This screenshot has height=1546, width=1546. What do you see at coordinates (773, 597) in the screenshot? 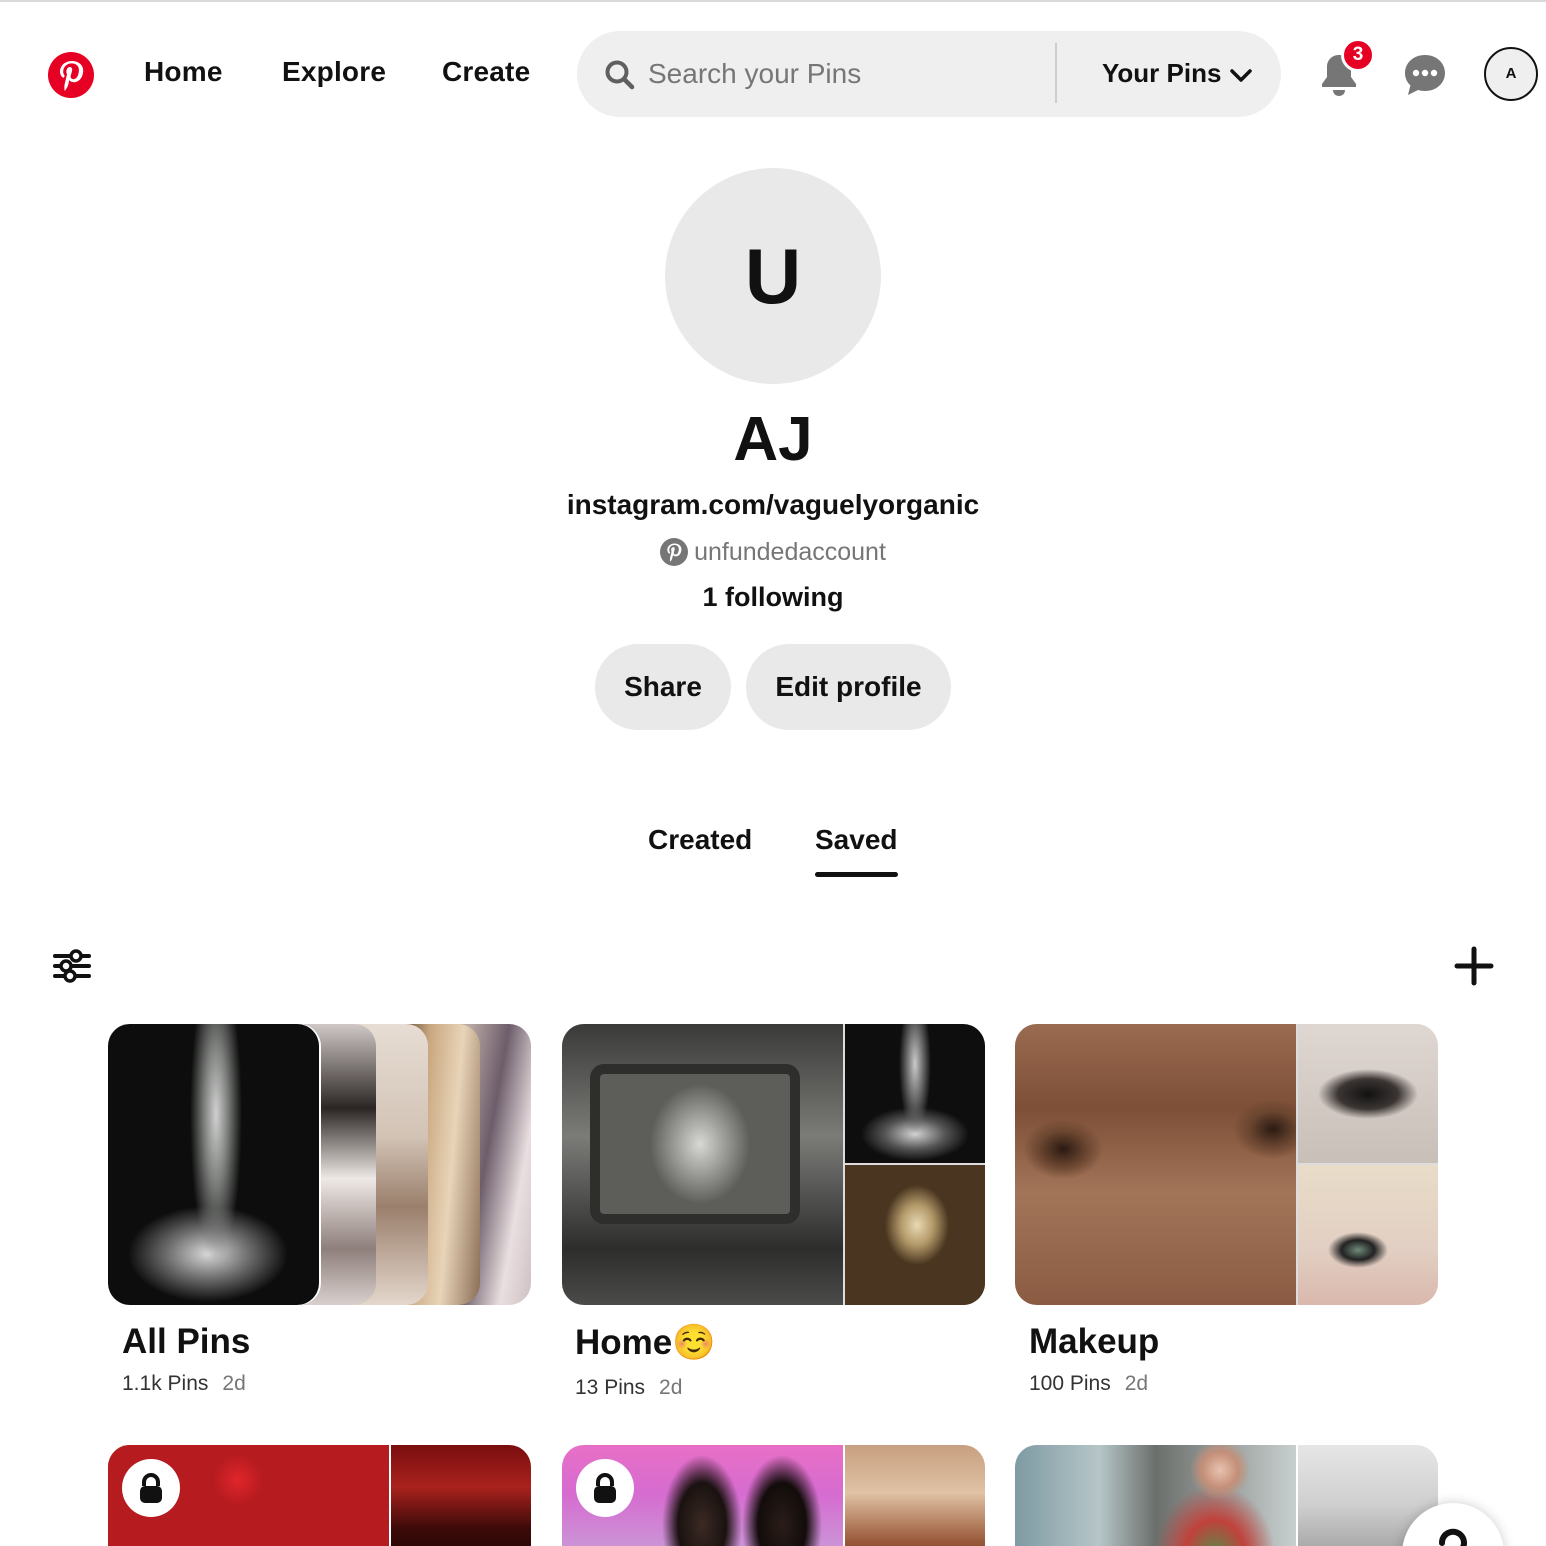
I see `following-count: 1 following` at bounding box center [773, 597].